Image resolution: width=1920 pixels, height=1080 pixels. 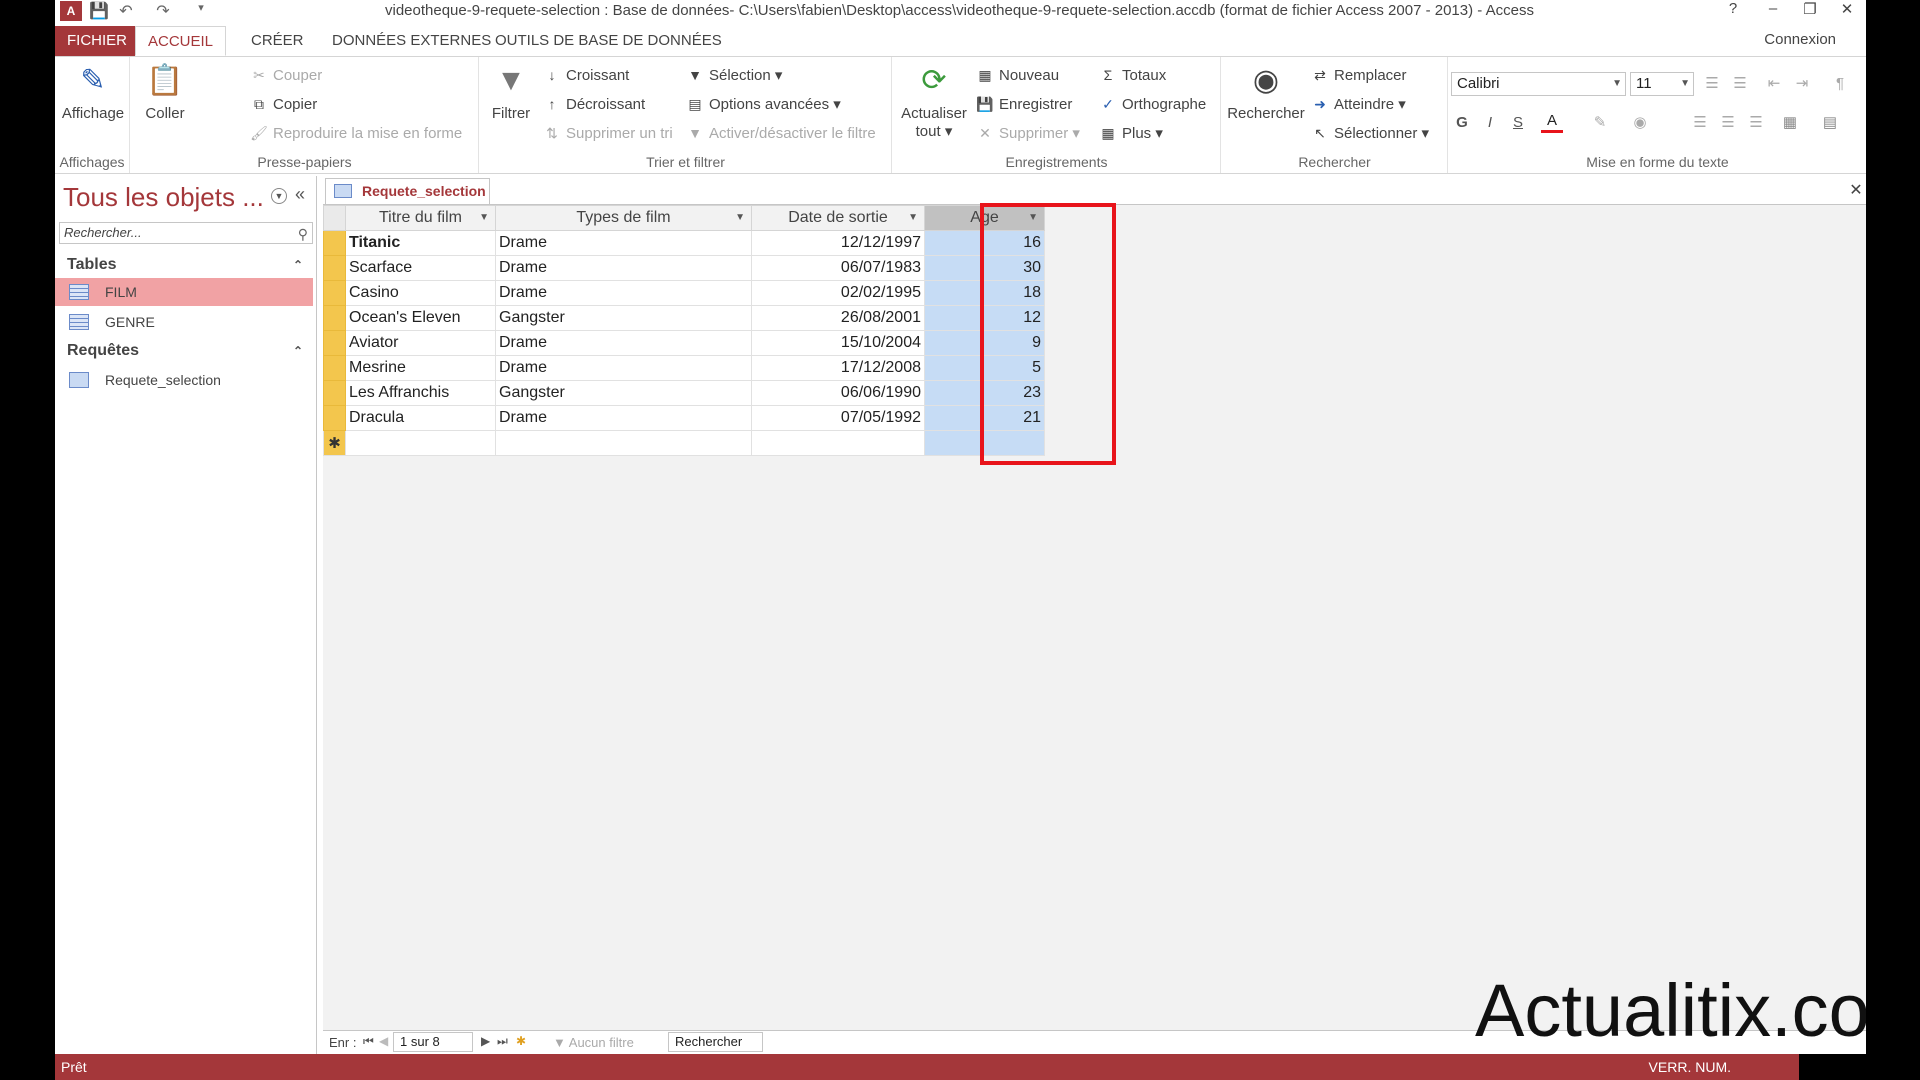 I want to click on table-row: Casino Drame 02/02/1995 18, so click(x=684, y=293).